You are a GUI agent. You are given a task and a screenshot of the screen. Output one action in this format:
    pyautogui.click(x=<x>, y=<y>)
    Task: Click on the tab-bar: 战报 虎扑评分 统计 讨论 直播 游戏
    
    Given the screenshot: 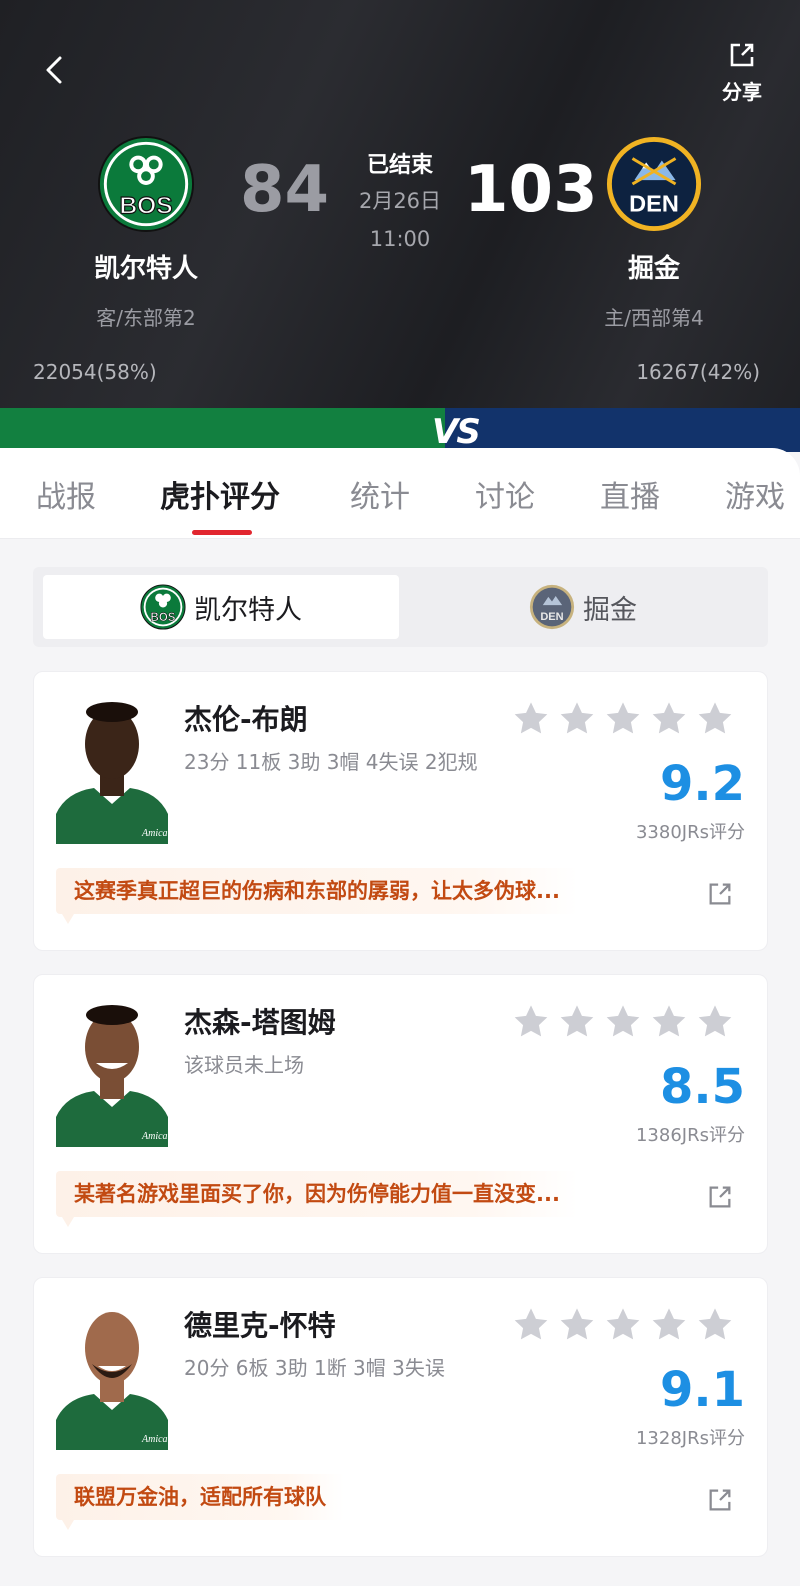 What is the action you would take?
    pyautogui.click(x=400, y=493)
    